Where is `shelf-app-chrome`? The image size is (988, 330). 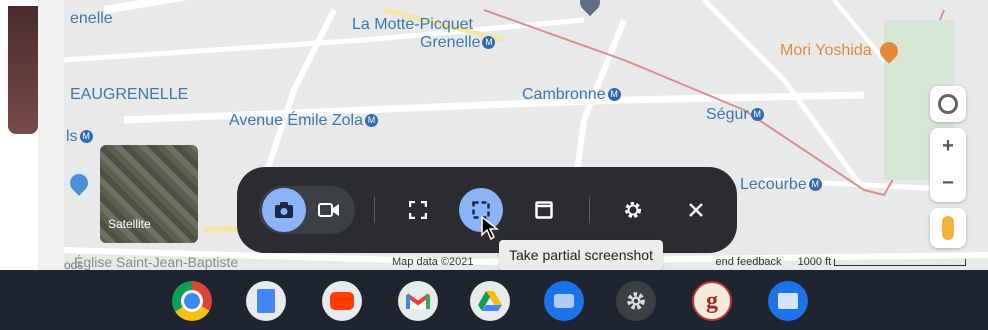
shelf-app-chrome is located at coordinates (192, 301).